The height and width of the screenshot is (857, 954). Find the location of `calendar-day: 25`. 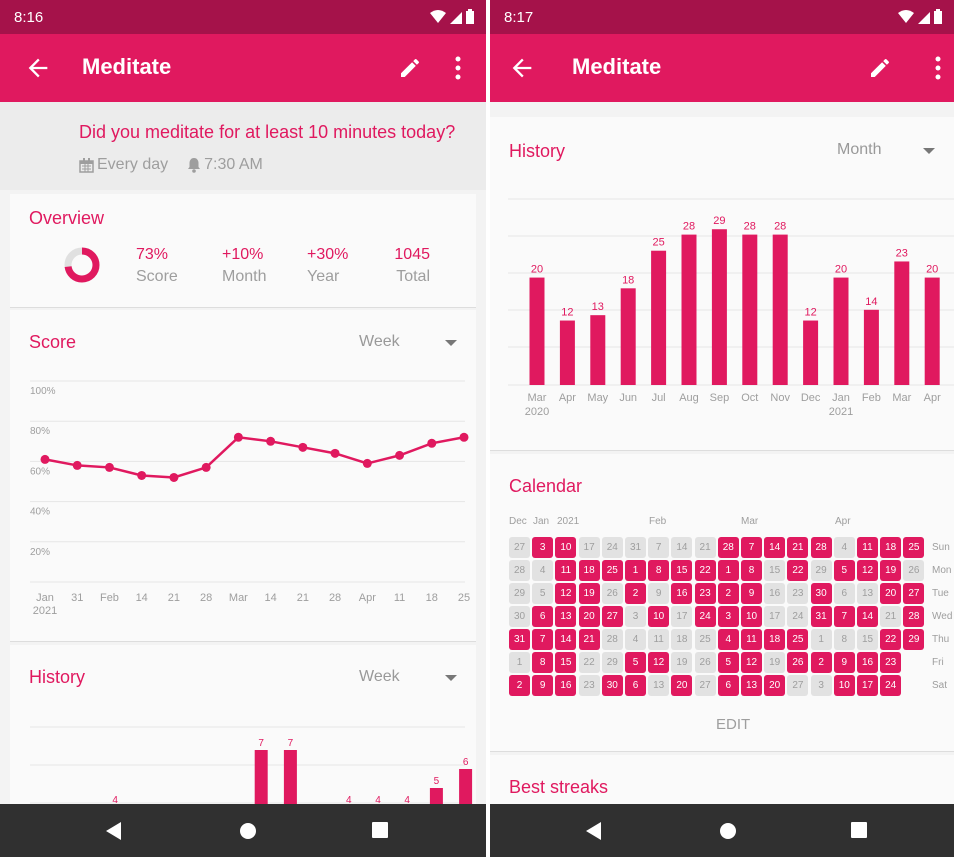

calendar-day: 25 is located at coordinates (914, 547).